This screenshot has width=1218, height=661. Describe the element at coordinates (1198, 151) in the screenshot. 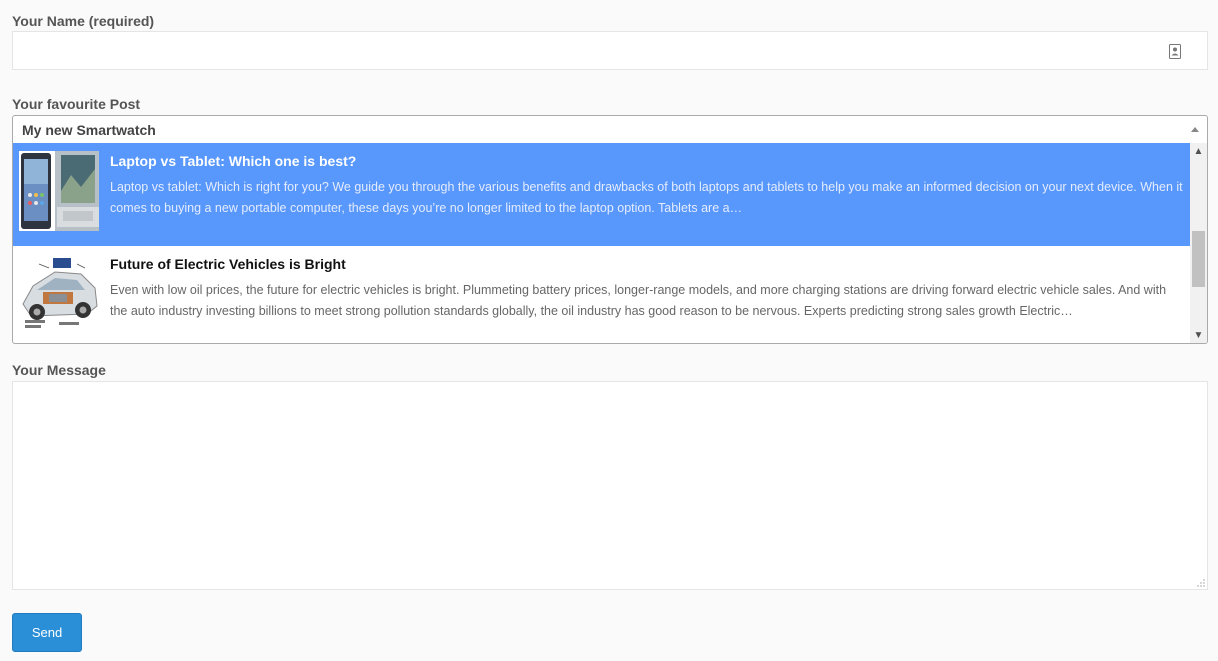

I see `scroll-up-arrow-icon: ▲` at that location.